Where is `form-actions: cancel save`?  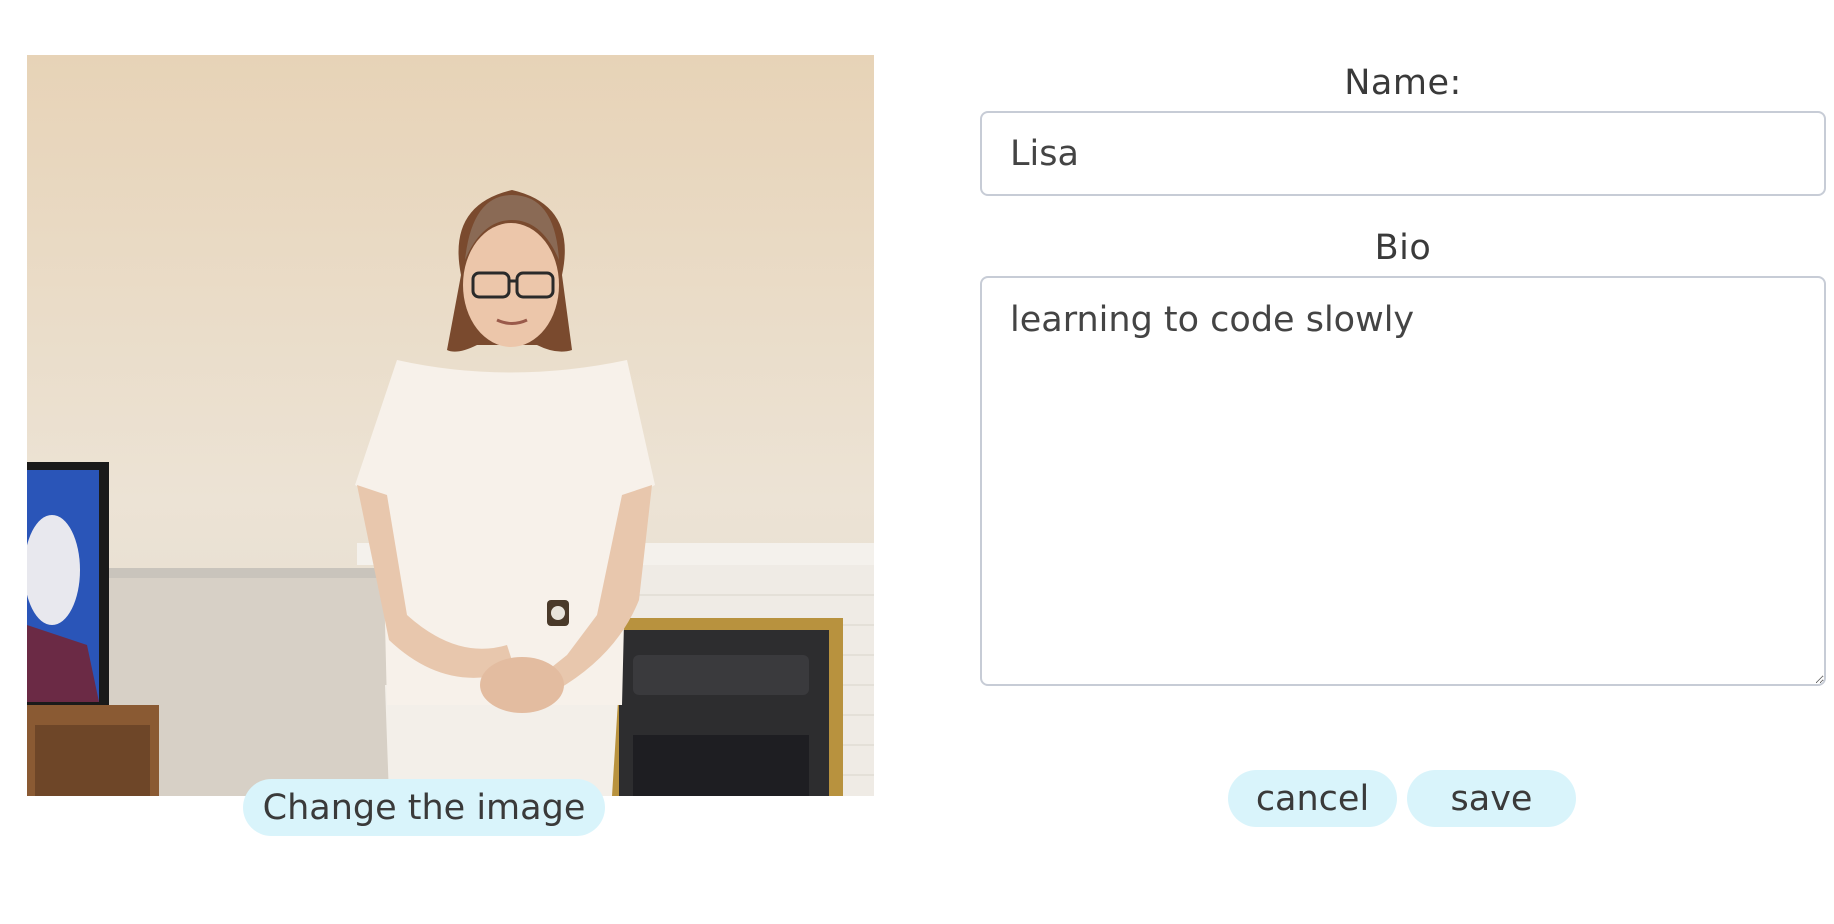
form-actions: cancel save is located at coordinates (1402, 798).